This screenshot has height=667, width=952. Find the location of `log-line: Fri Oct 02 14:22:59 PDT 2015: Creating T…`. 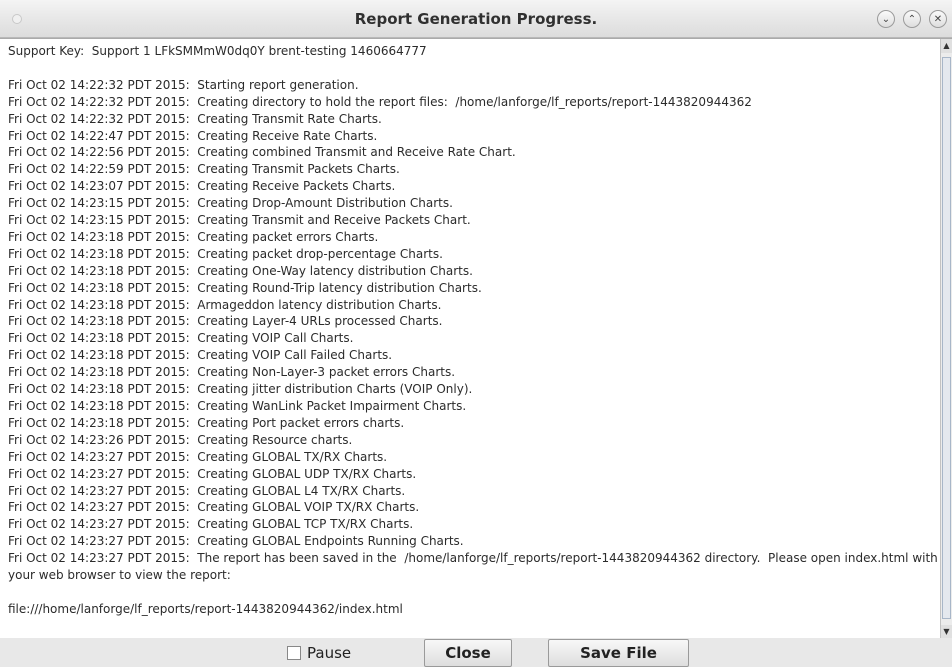

log-line: Fri Oct 02 14:22:59 PDT 2015: Creating T… is located at coordinates (204, 169).